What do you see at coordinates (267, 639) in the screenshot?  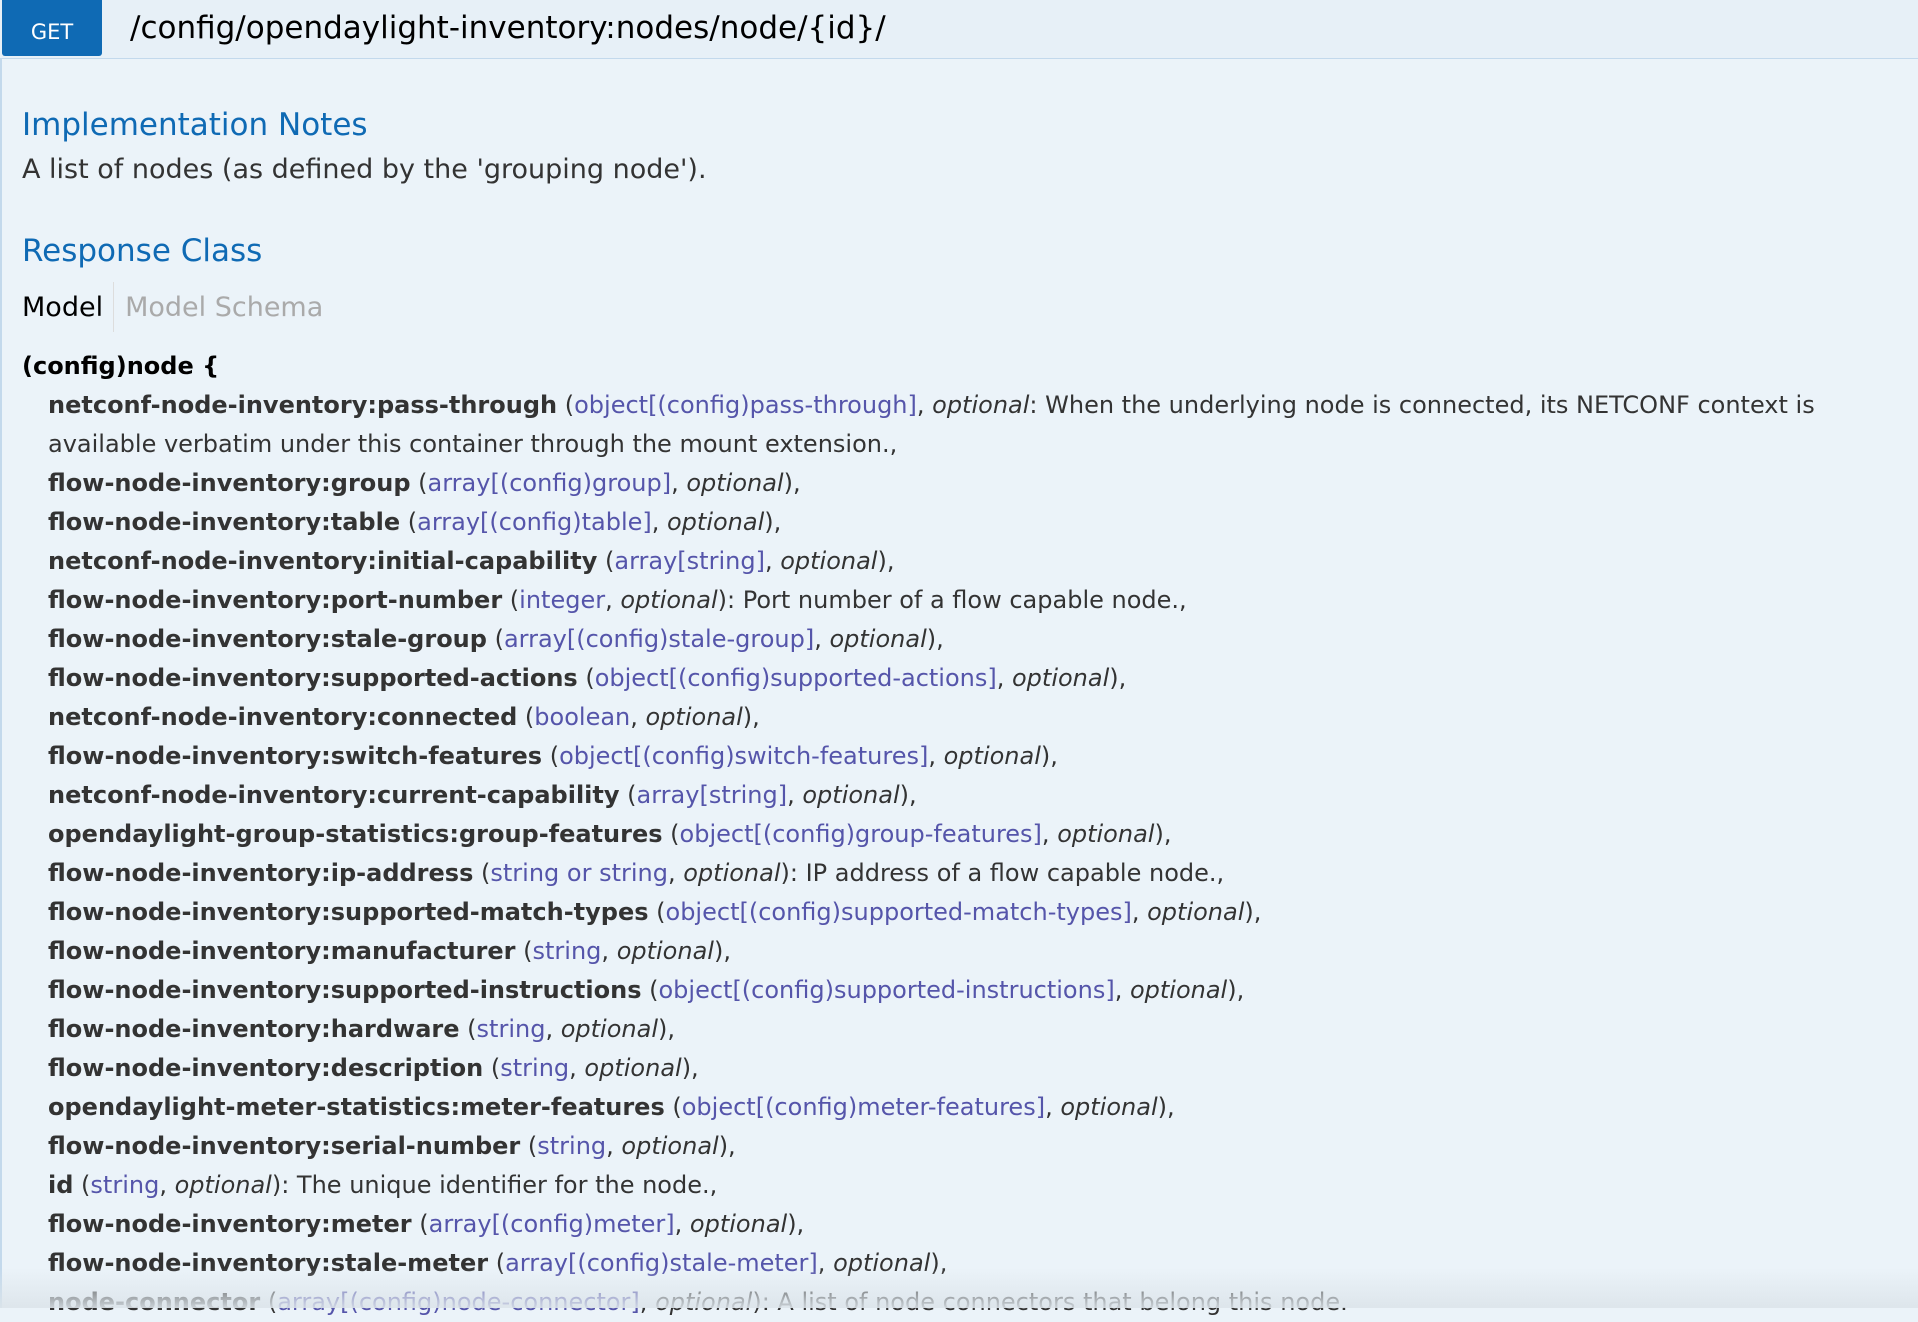 I see `property-name: flow-node-inventory:stale-group` at bounding box center [267, 639].